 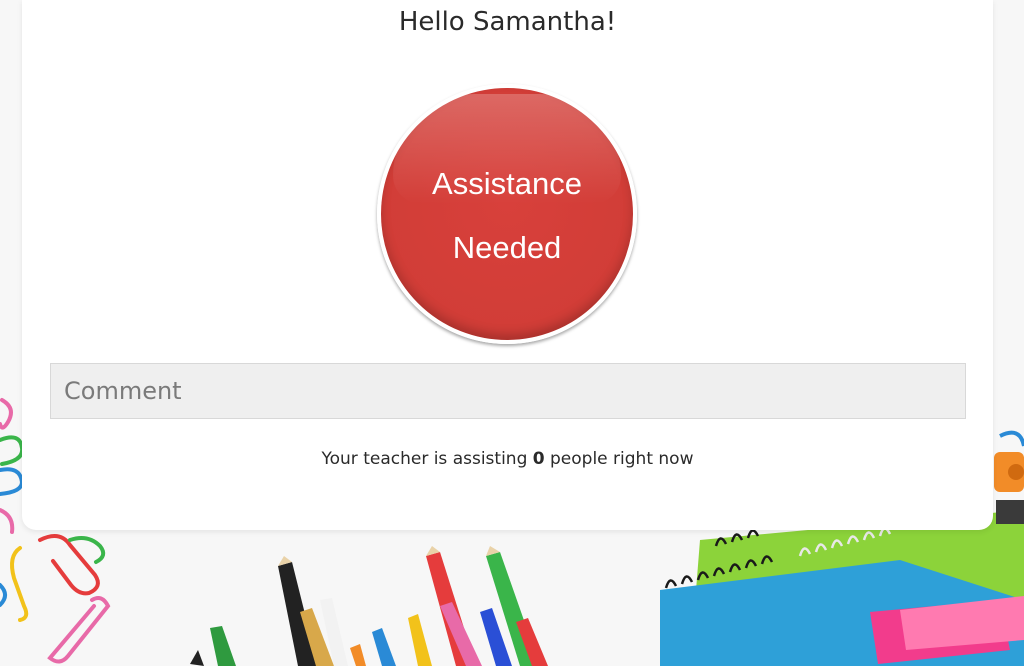 What do you see at coordinates (538, 459) in the screenshot?
I see `assisting-count: 0` at bounding box center [538, 459].